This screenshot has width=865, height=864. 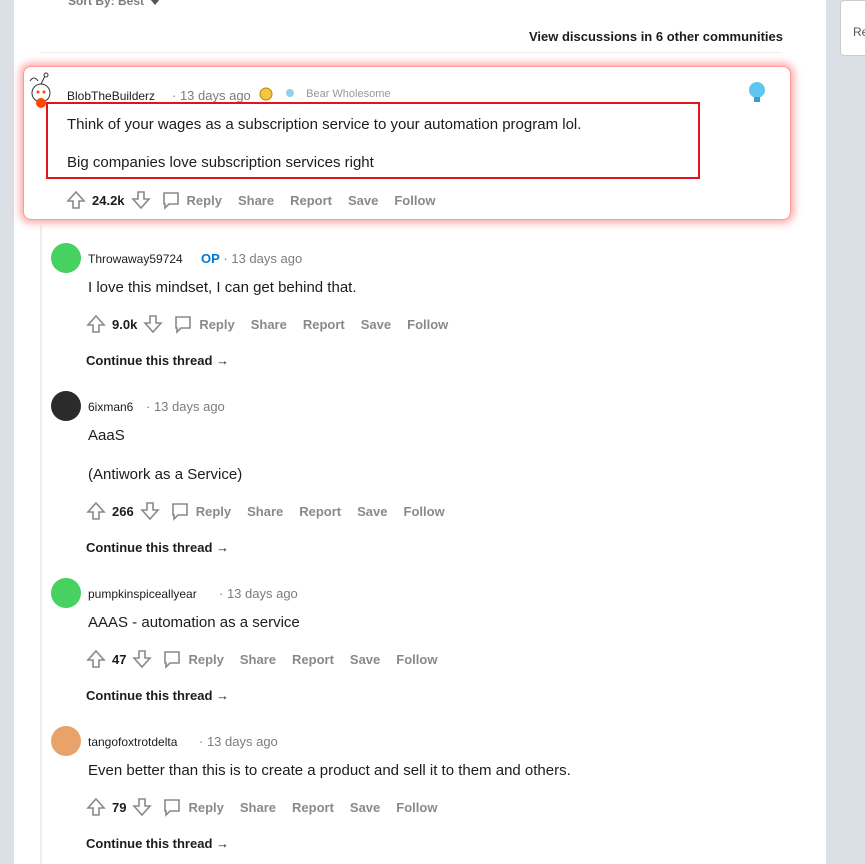 What do you see at coordinates (110, 407) in the screenshot?
I see `comment-author: 6ixman6` at bounding box center [110, 407].